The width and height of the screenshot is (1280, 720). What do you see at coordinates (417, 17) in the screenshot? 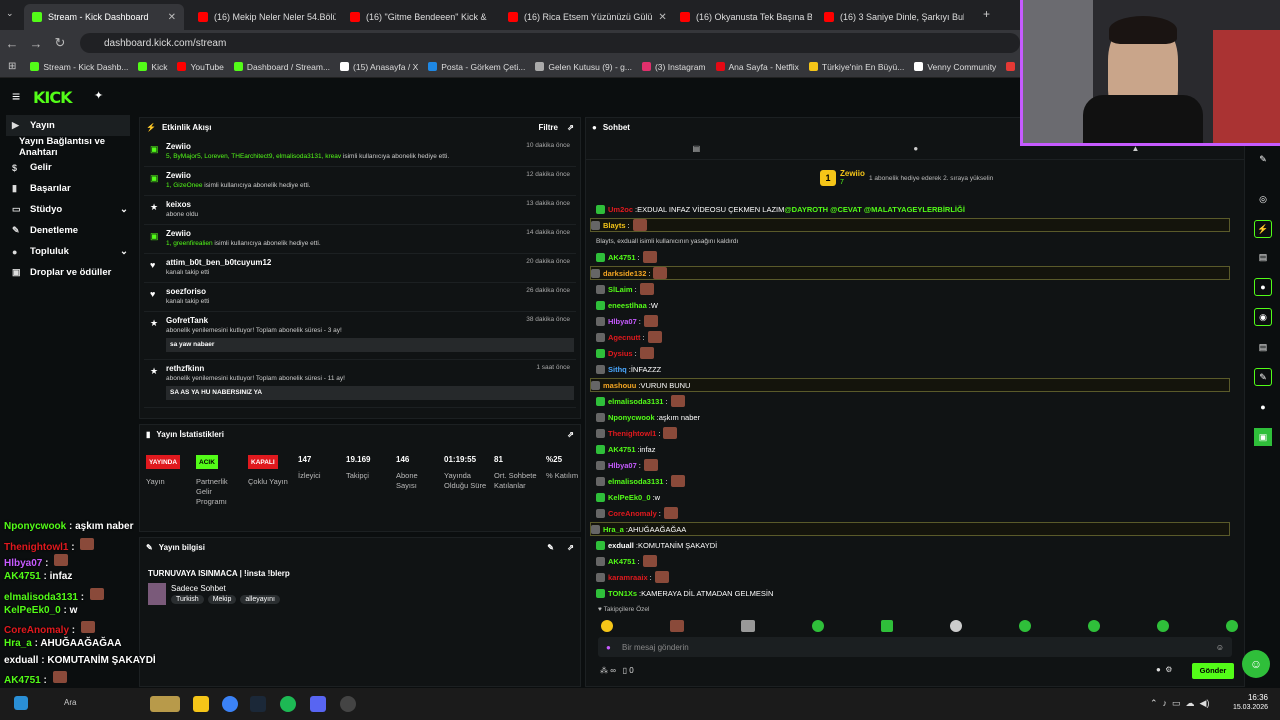
I see `tab-2: (16) "Gitme Bendeeen" Kick &✕` at bounding box center [417, 17].